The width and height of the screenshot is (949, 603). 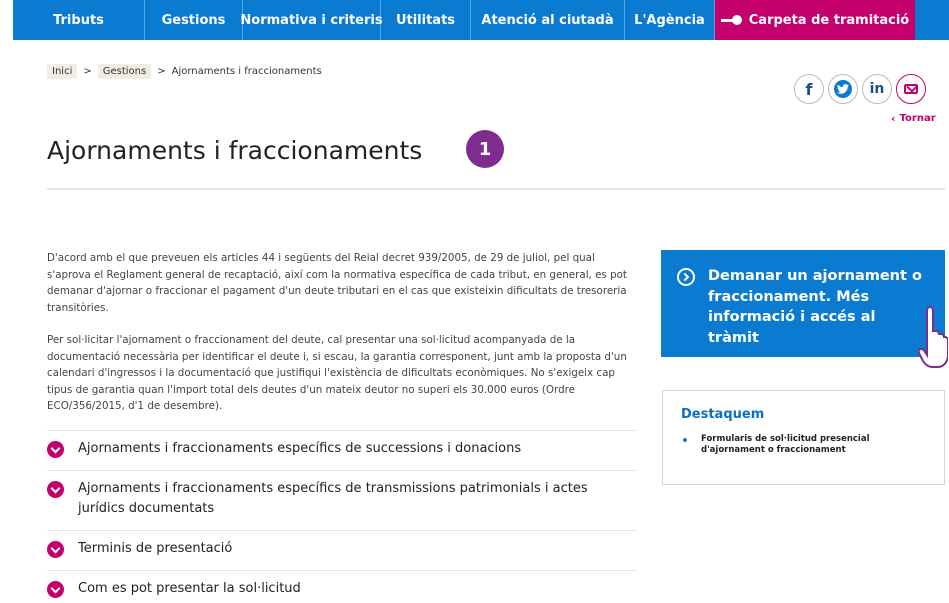 I want to click on nav-item-atencio: Atenció al ciutadà, so click(x=548, y=20).